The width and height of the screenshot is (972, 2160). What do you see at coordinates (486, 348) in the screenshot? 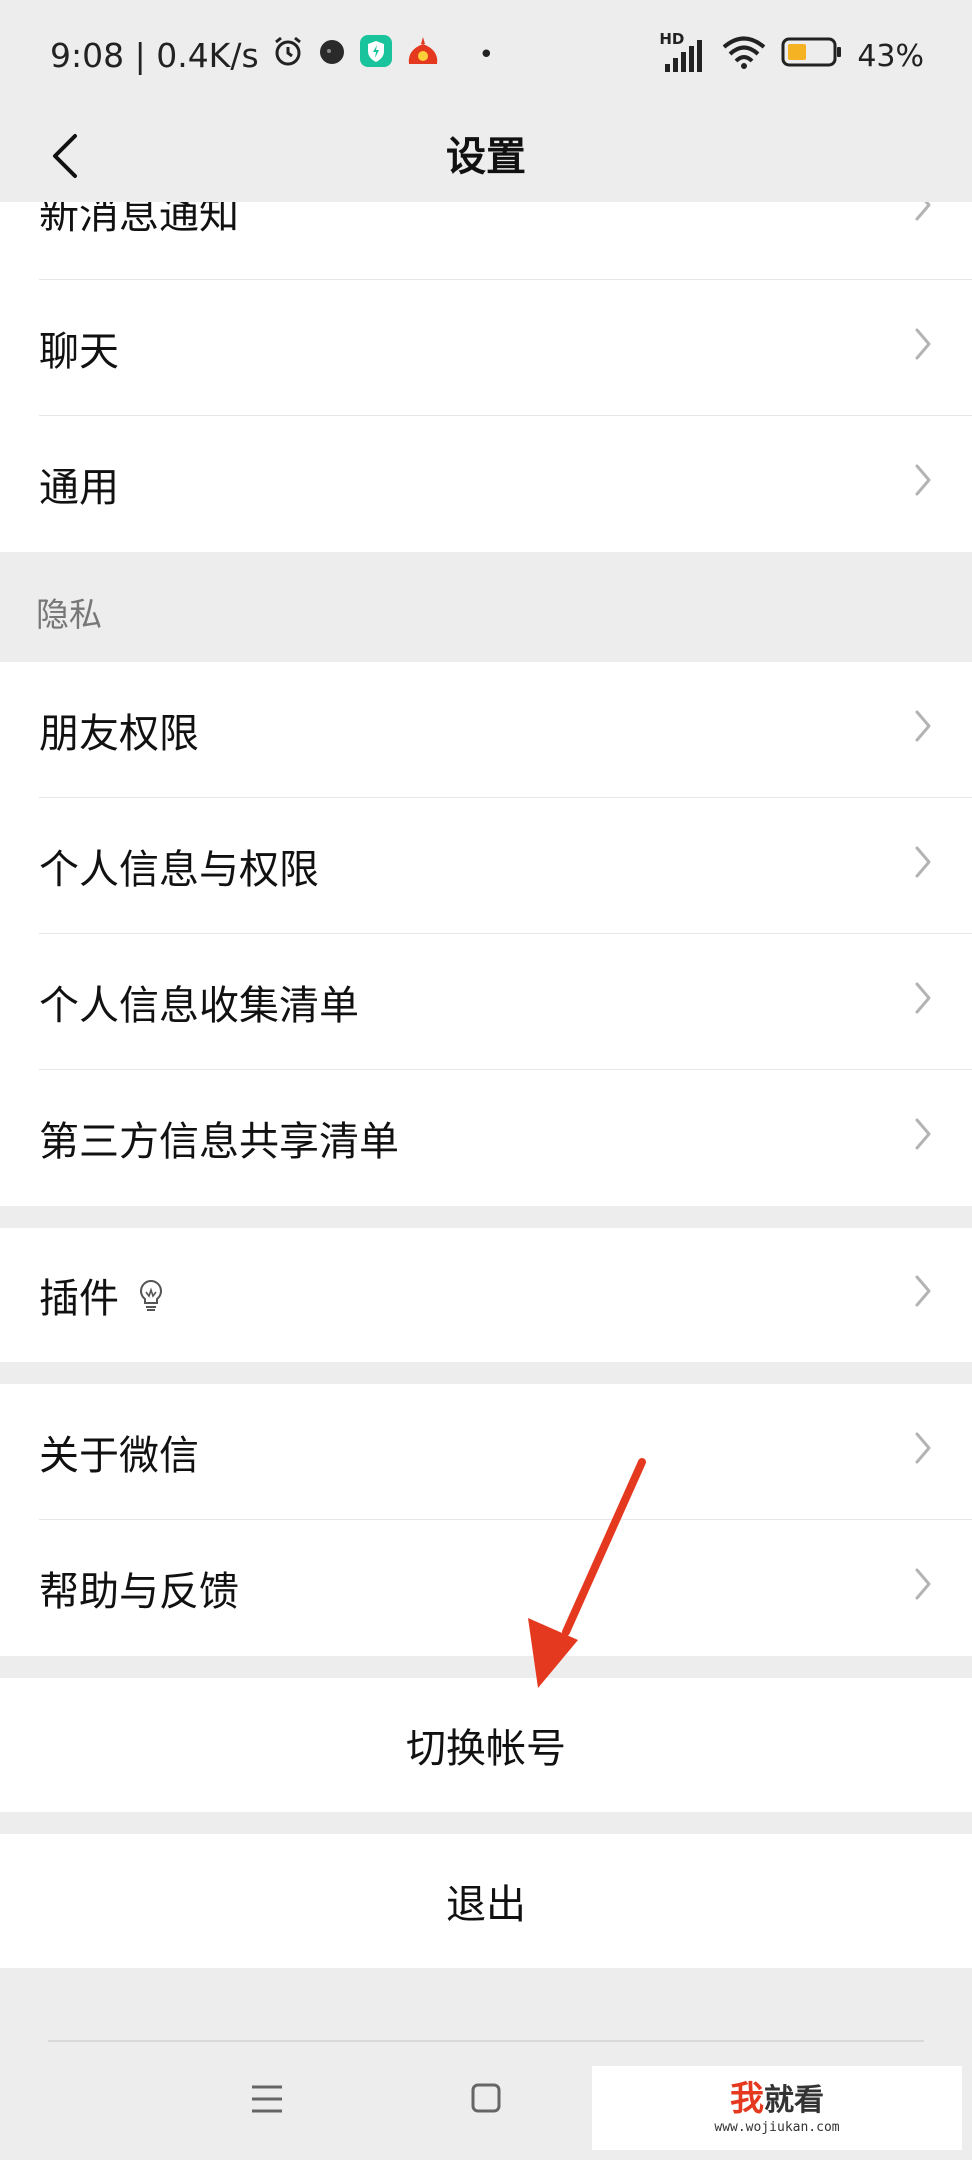
I see `row-chat: 聊天` at bounding box center [486, 348].